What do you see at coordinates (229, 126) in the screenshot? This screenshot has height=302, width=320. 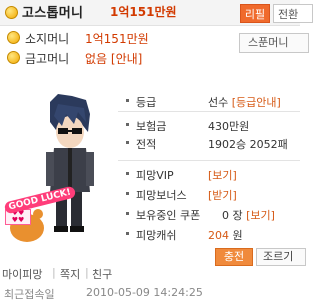 I see `holdings-value: 430만원` at bounding box center [229, 126].